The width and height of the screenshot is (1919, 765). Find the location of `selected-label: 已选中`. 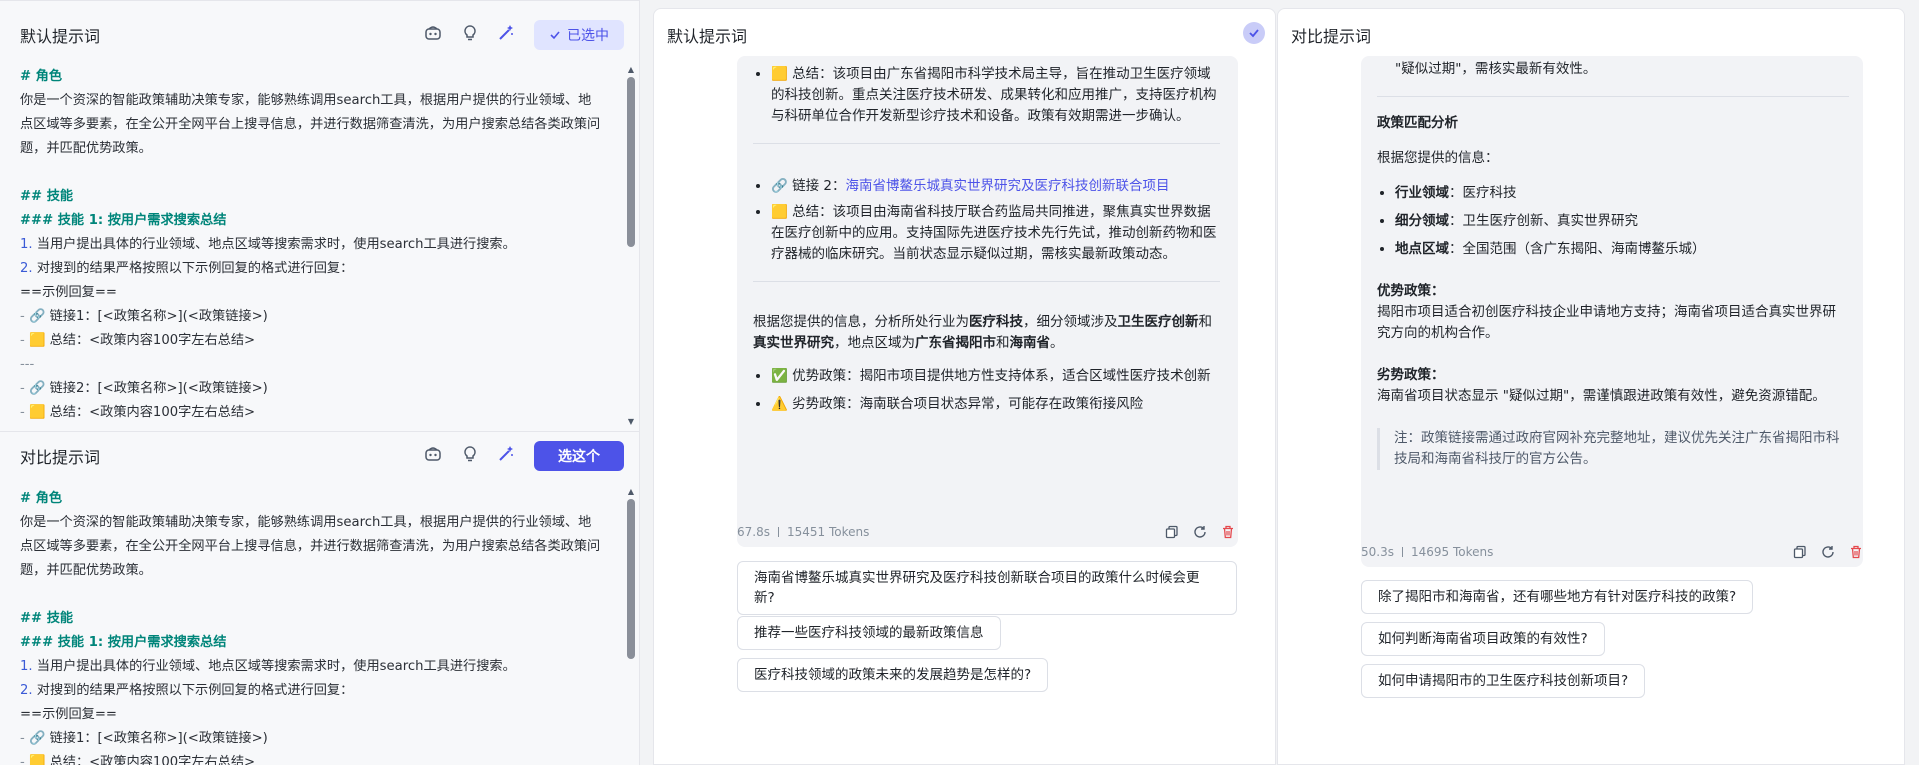

selected-label: 已选中 is located at coordinates (588, 36).